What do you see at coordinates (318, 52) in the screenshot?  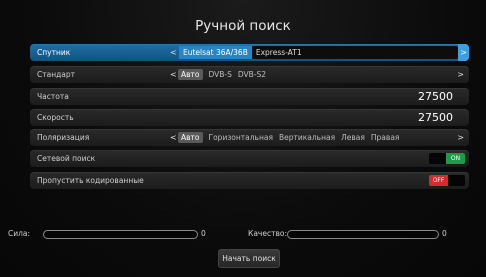 I see `satellite-selector: Eutelsat 36A/36B Express-AT1` at bounding box center [318, 52].